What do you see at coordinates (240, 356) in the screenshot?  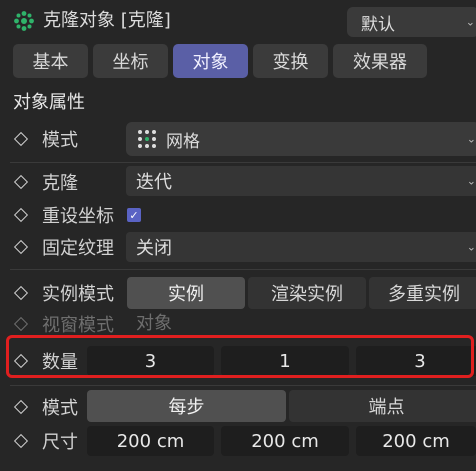 I see `count-highlight-box` at bounding box center [240, 356].